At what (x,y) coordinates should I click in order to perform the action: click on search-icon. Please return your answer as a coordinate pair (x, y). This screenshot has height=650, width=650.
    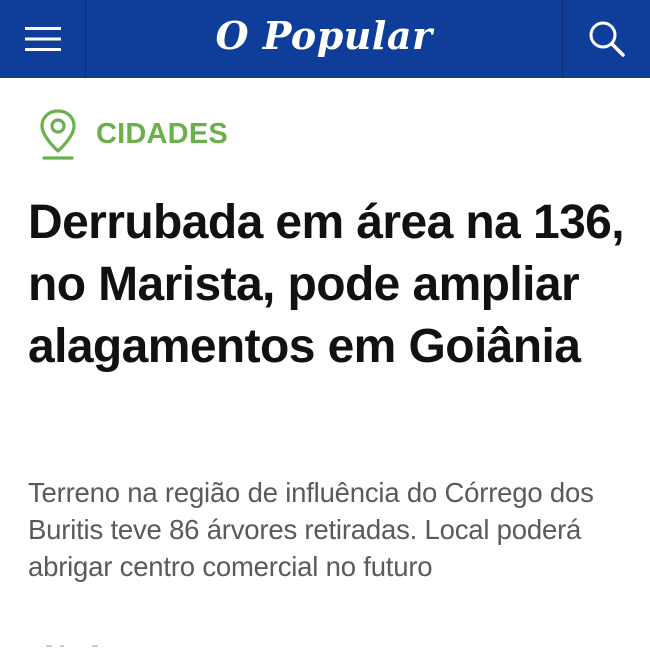
    Looking at the image, I should click on (607, 39).